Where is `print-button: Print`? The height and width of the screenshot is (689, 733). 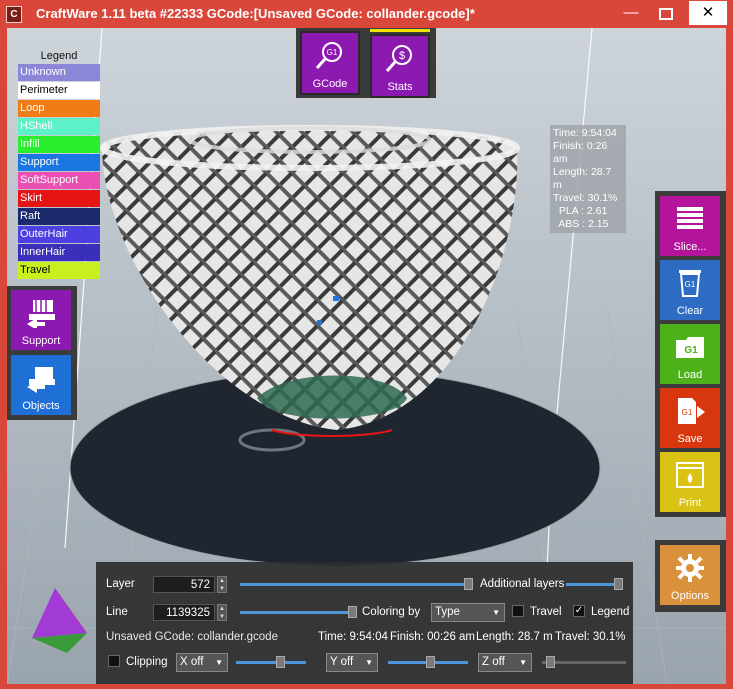 print-button: Print is located at coordinates (690, 482).